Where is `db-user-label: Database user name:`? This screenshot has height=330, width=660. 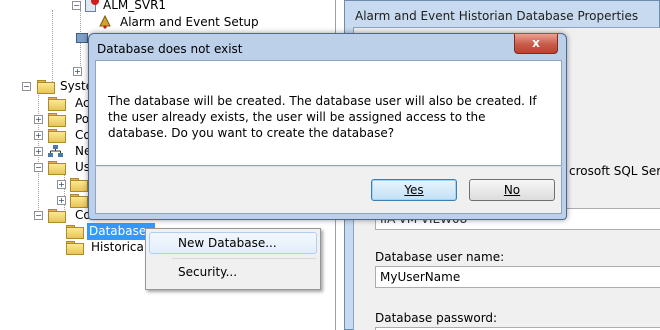
db-user-label: Database user name: is located at coordinates (440, 257).